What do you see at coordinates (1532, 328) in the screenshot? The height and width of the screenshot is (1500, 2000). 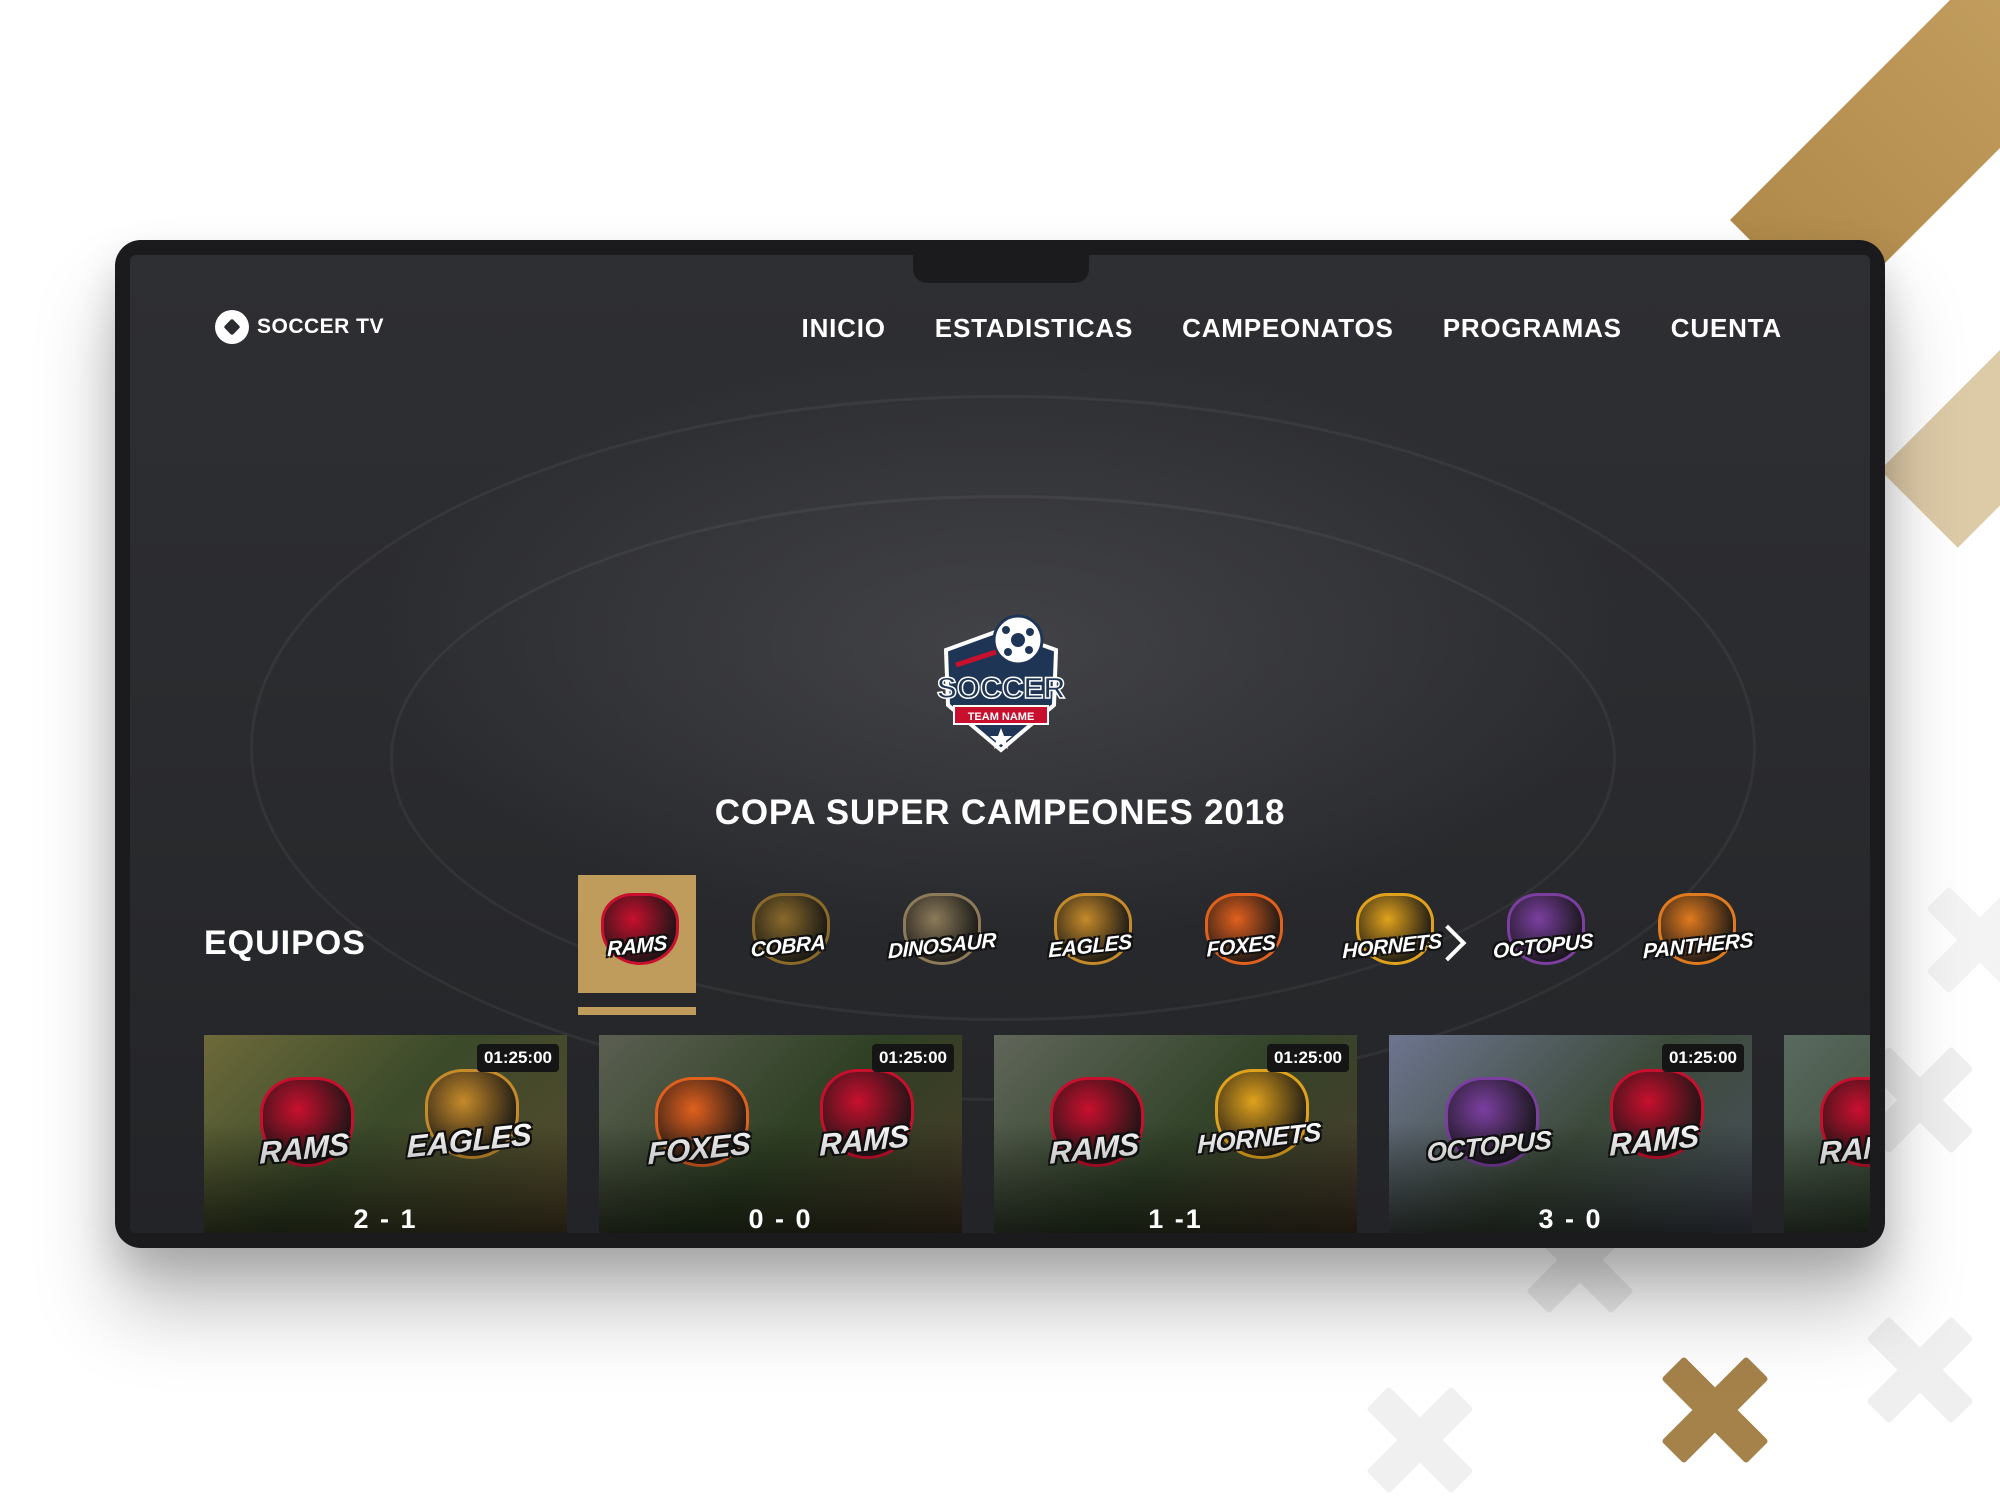 I see `nav-programas: PROGRAMAS` at bounding box center [1532, 328].